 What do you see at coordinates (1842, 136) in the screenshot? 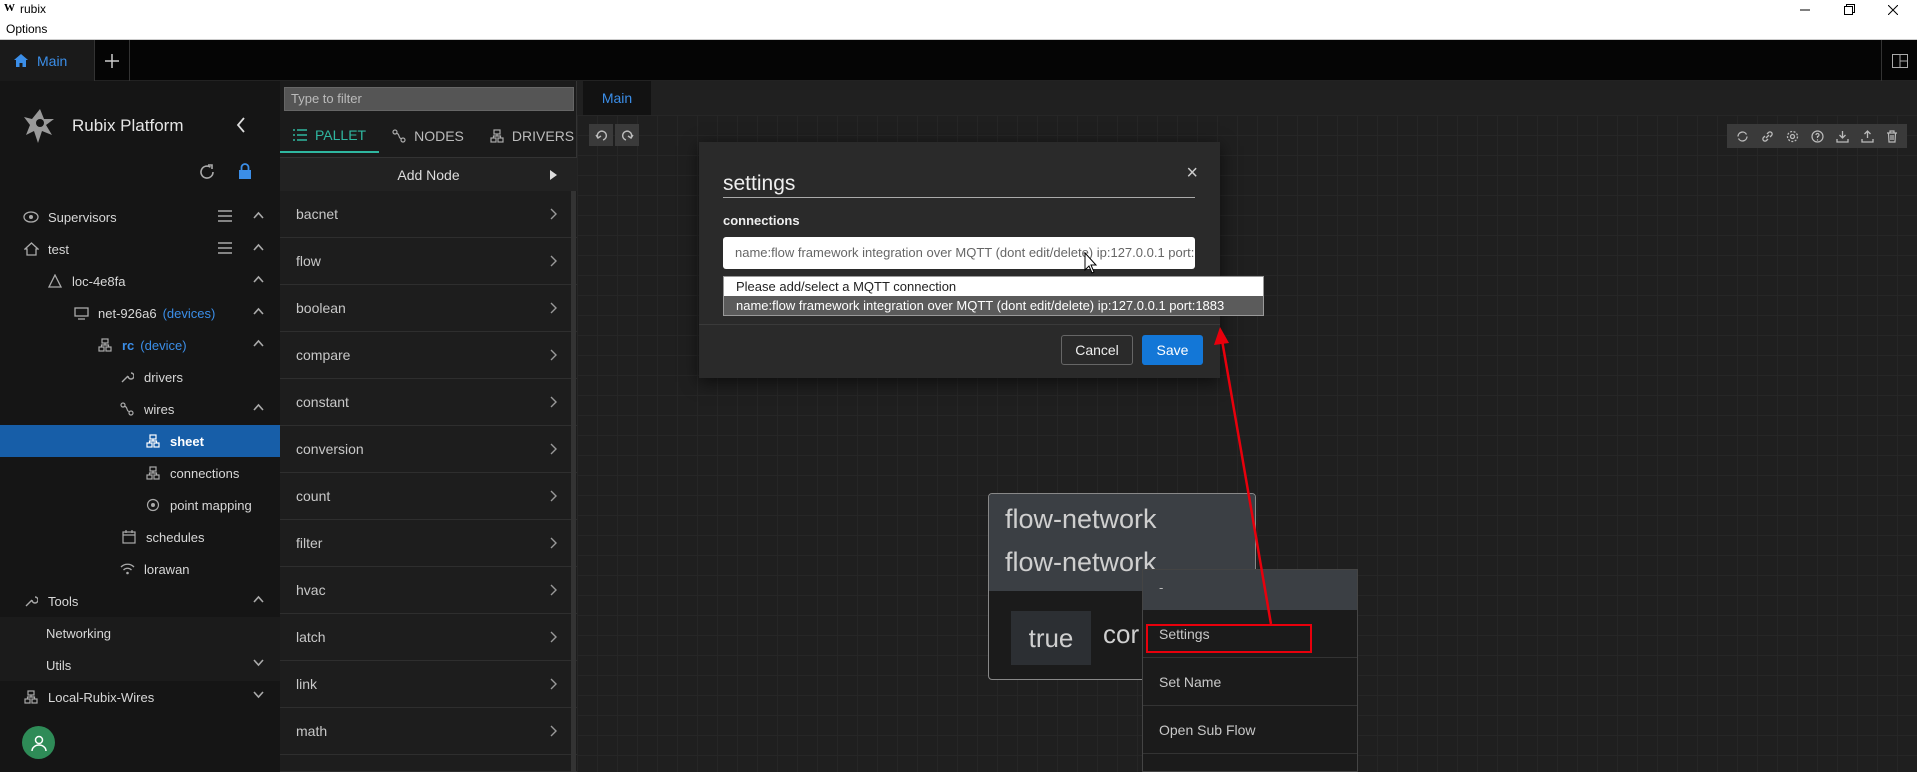
I see `download-button` at bounding box center [1842, 136].